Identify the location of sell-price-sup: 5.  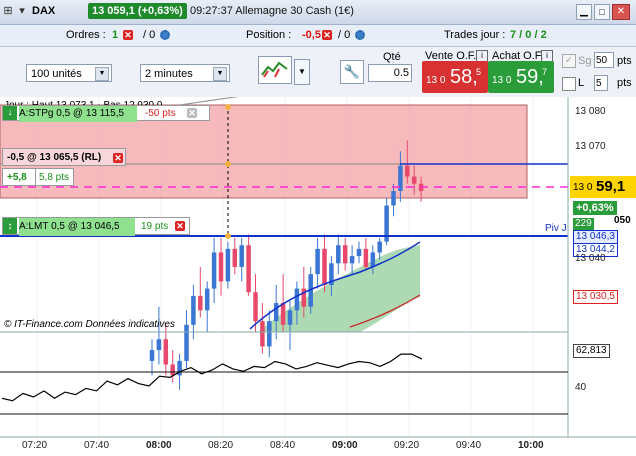
(479, 72).